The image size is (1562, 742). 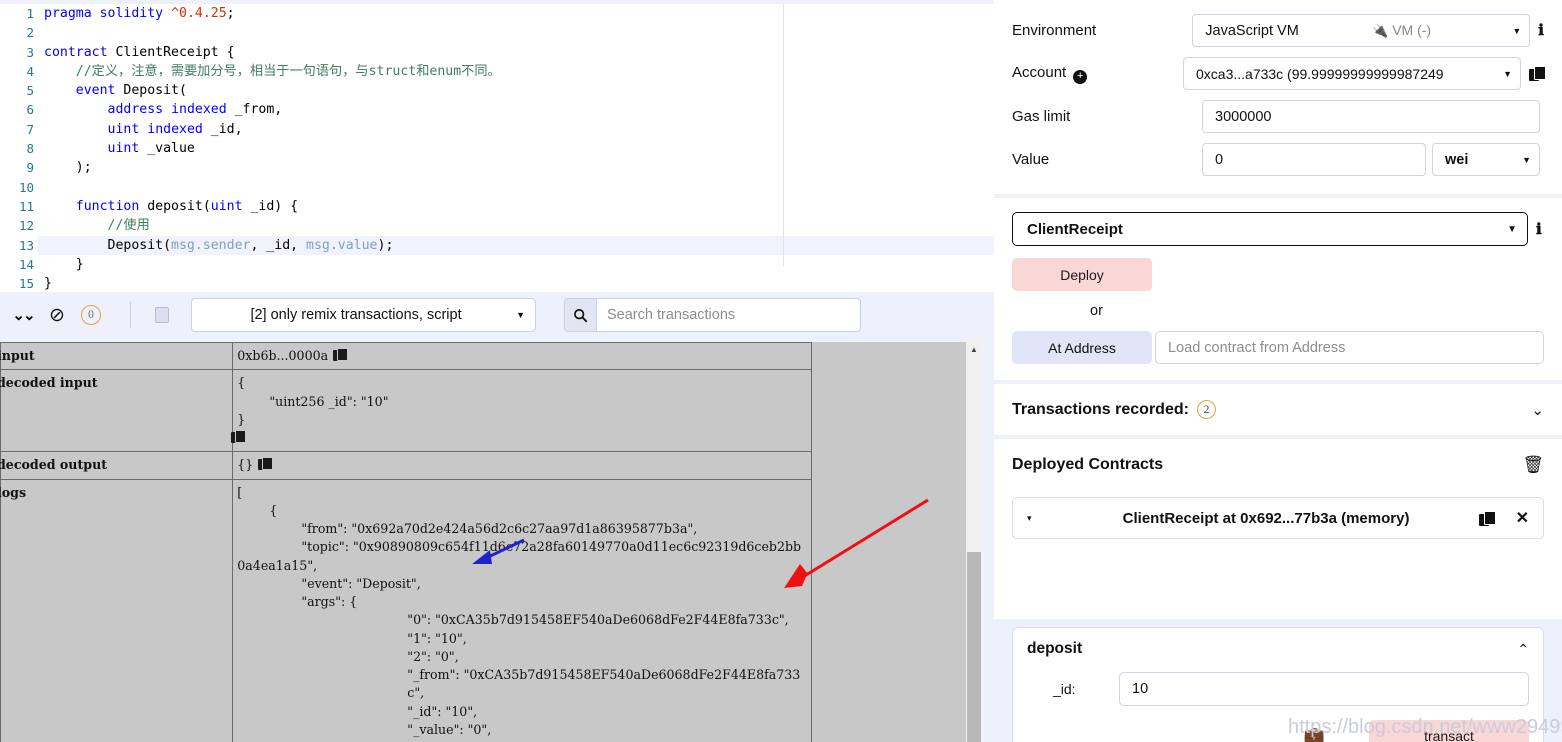 I want to click on value-unit-select: wei ▼, so click(x=1486, y=159).